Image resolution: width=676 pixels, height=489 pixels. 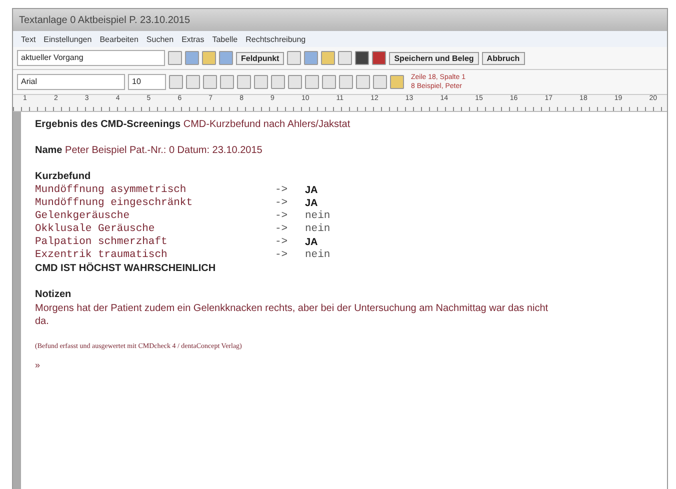 I want to click on name-label: Name, so click(x=48, y=150).